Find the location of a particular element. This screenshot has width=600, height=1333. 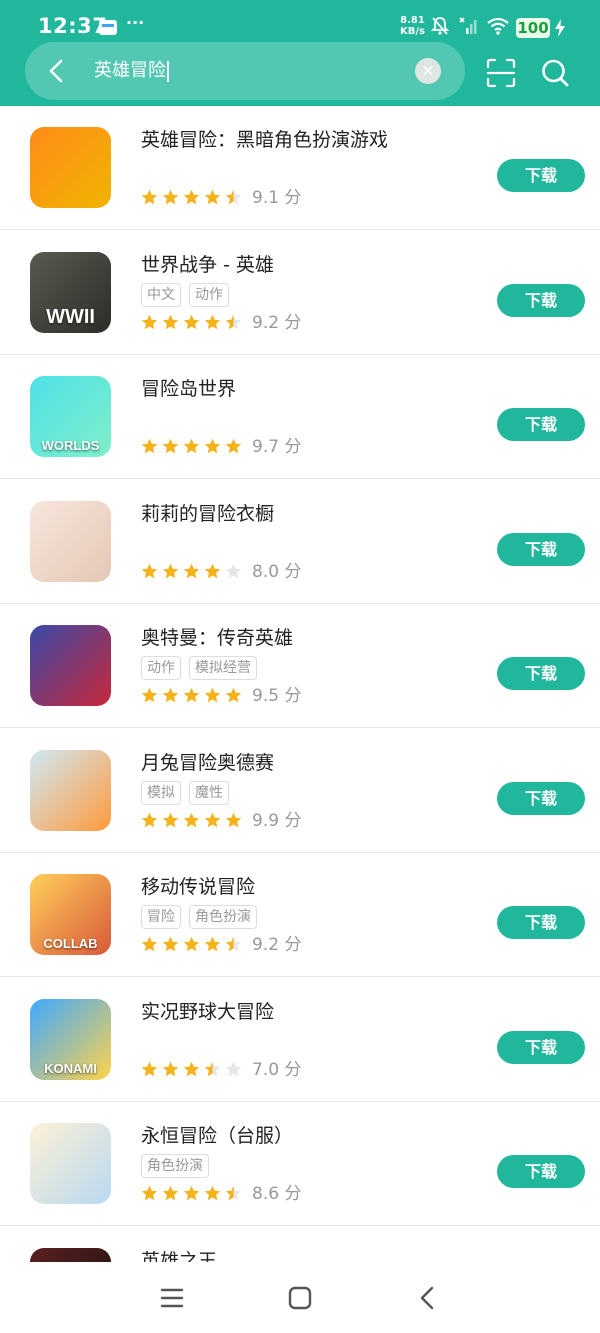

list-item: 月兔冒险奥德赛 模拟 魔性 9.9 分 下载 is located at coordinates (300, 791).